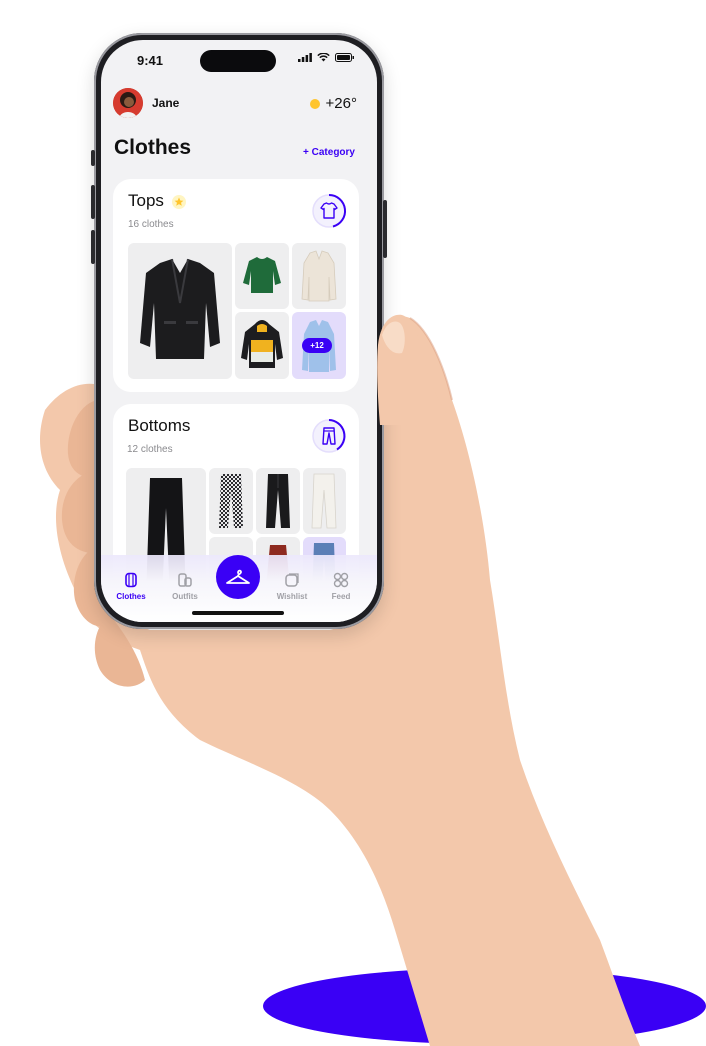  Describe the element at coordinates (292, 596) in the screenshot. I see `tab-label: Wishlist` at that location.